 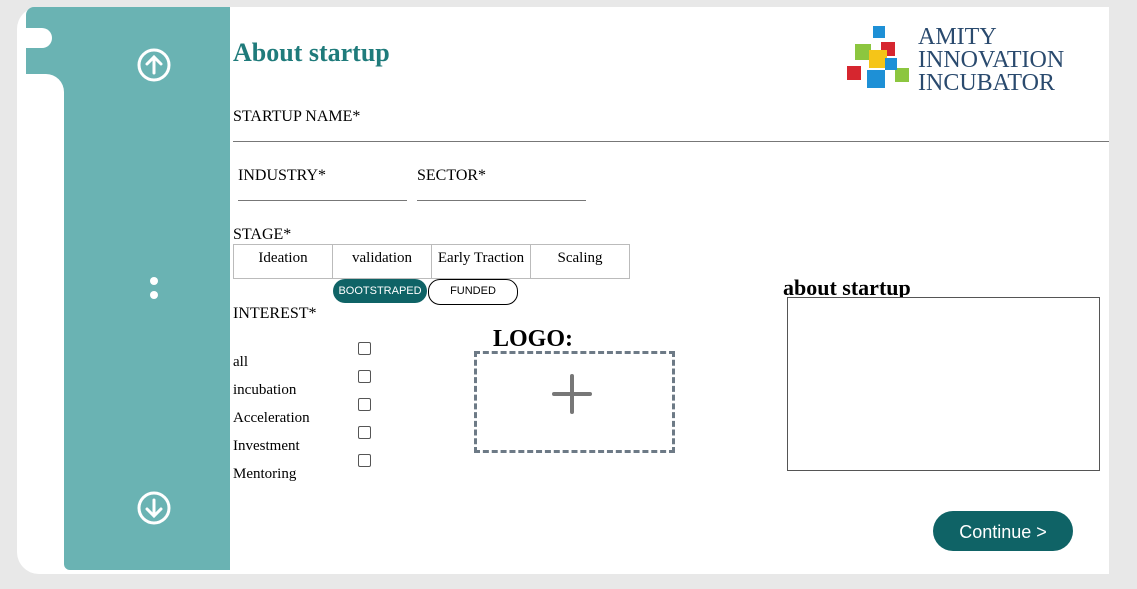 What do you see at coordinates (154, 508) in the screenshot?
I see `scroll-down-icon` at bounding box center [154, 508].